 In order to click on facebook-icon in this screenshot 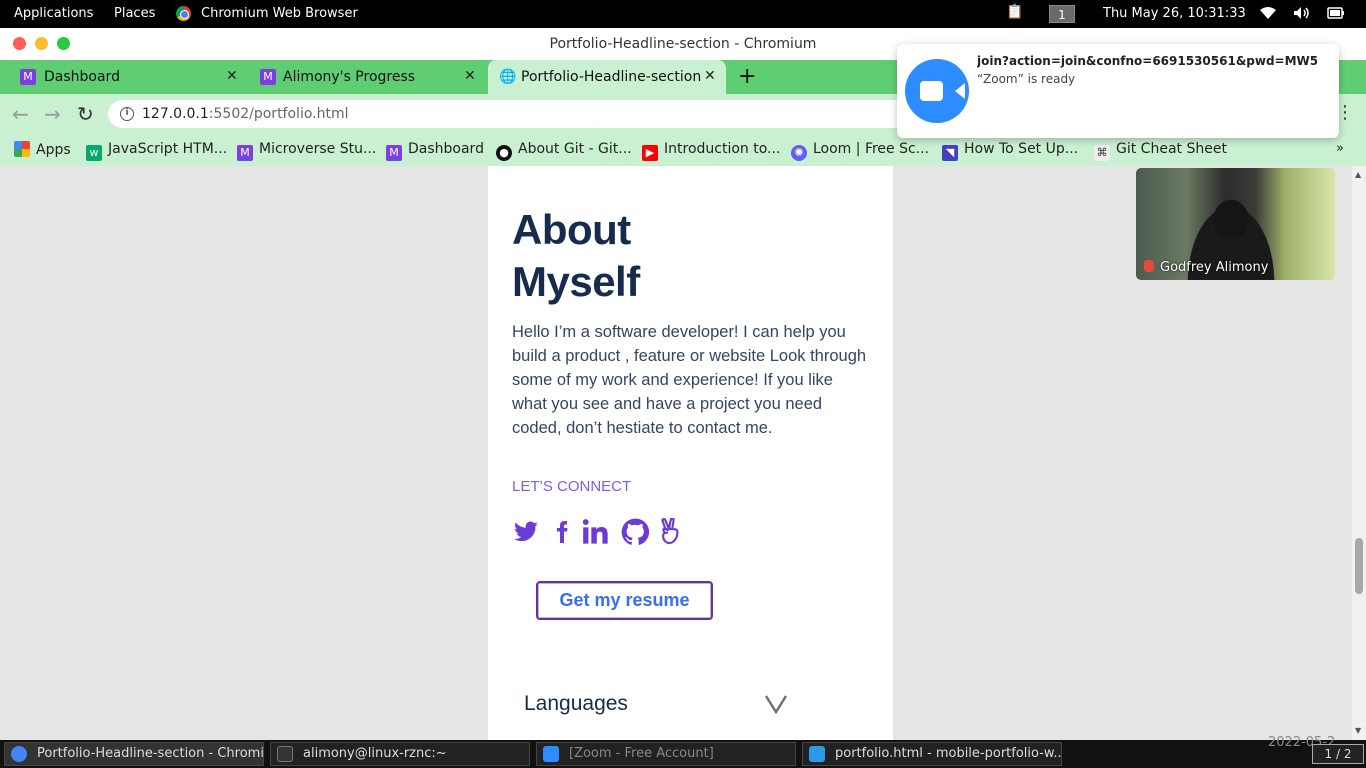, I will do `click(564, 532)`.